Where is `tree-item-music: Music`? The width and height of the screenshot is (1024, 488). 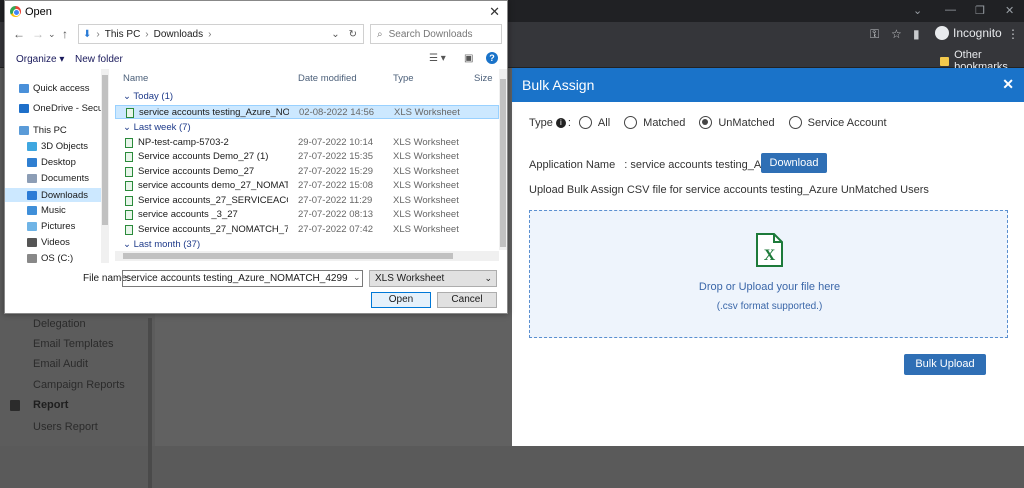 tree-item-music: Music is located at coordinates (46, 210).